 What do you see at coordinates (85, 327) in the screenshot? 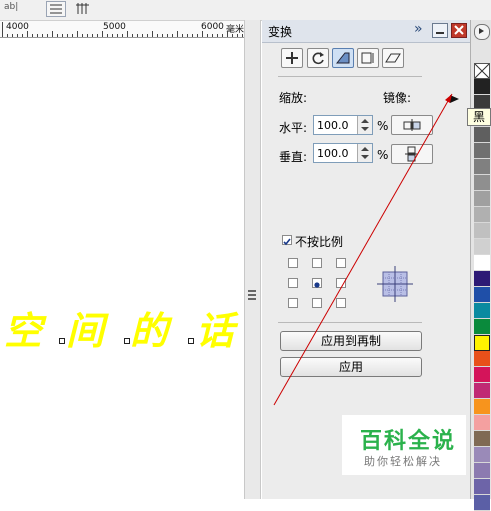
I see `canvas-text-glyph: 间` at bounding box center [85, 327].